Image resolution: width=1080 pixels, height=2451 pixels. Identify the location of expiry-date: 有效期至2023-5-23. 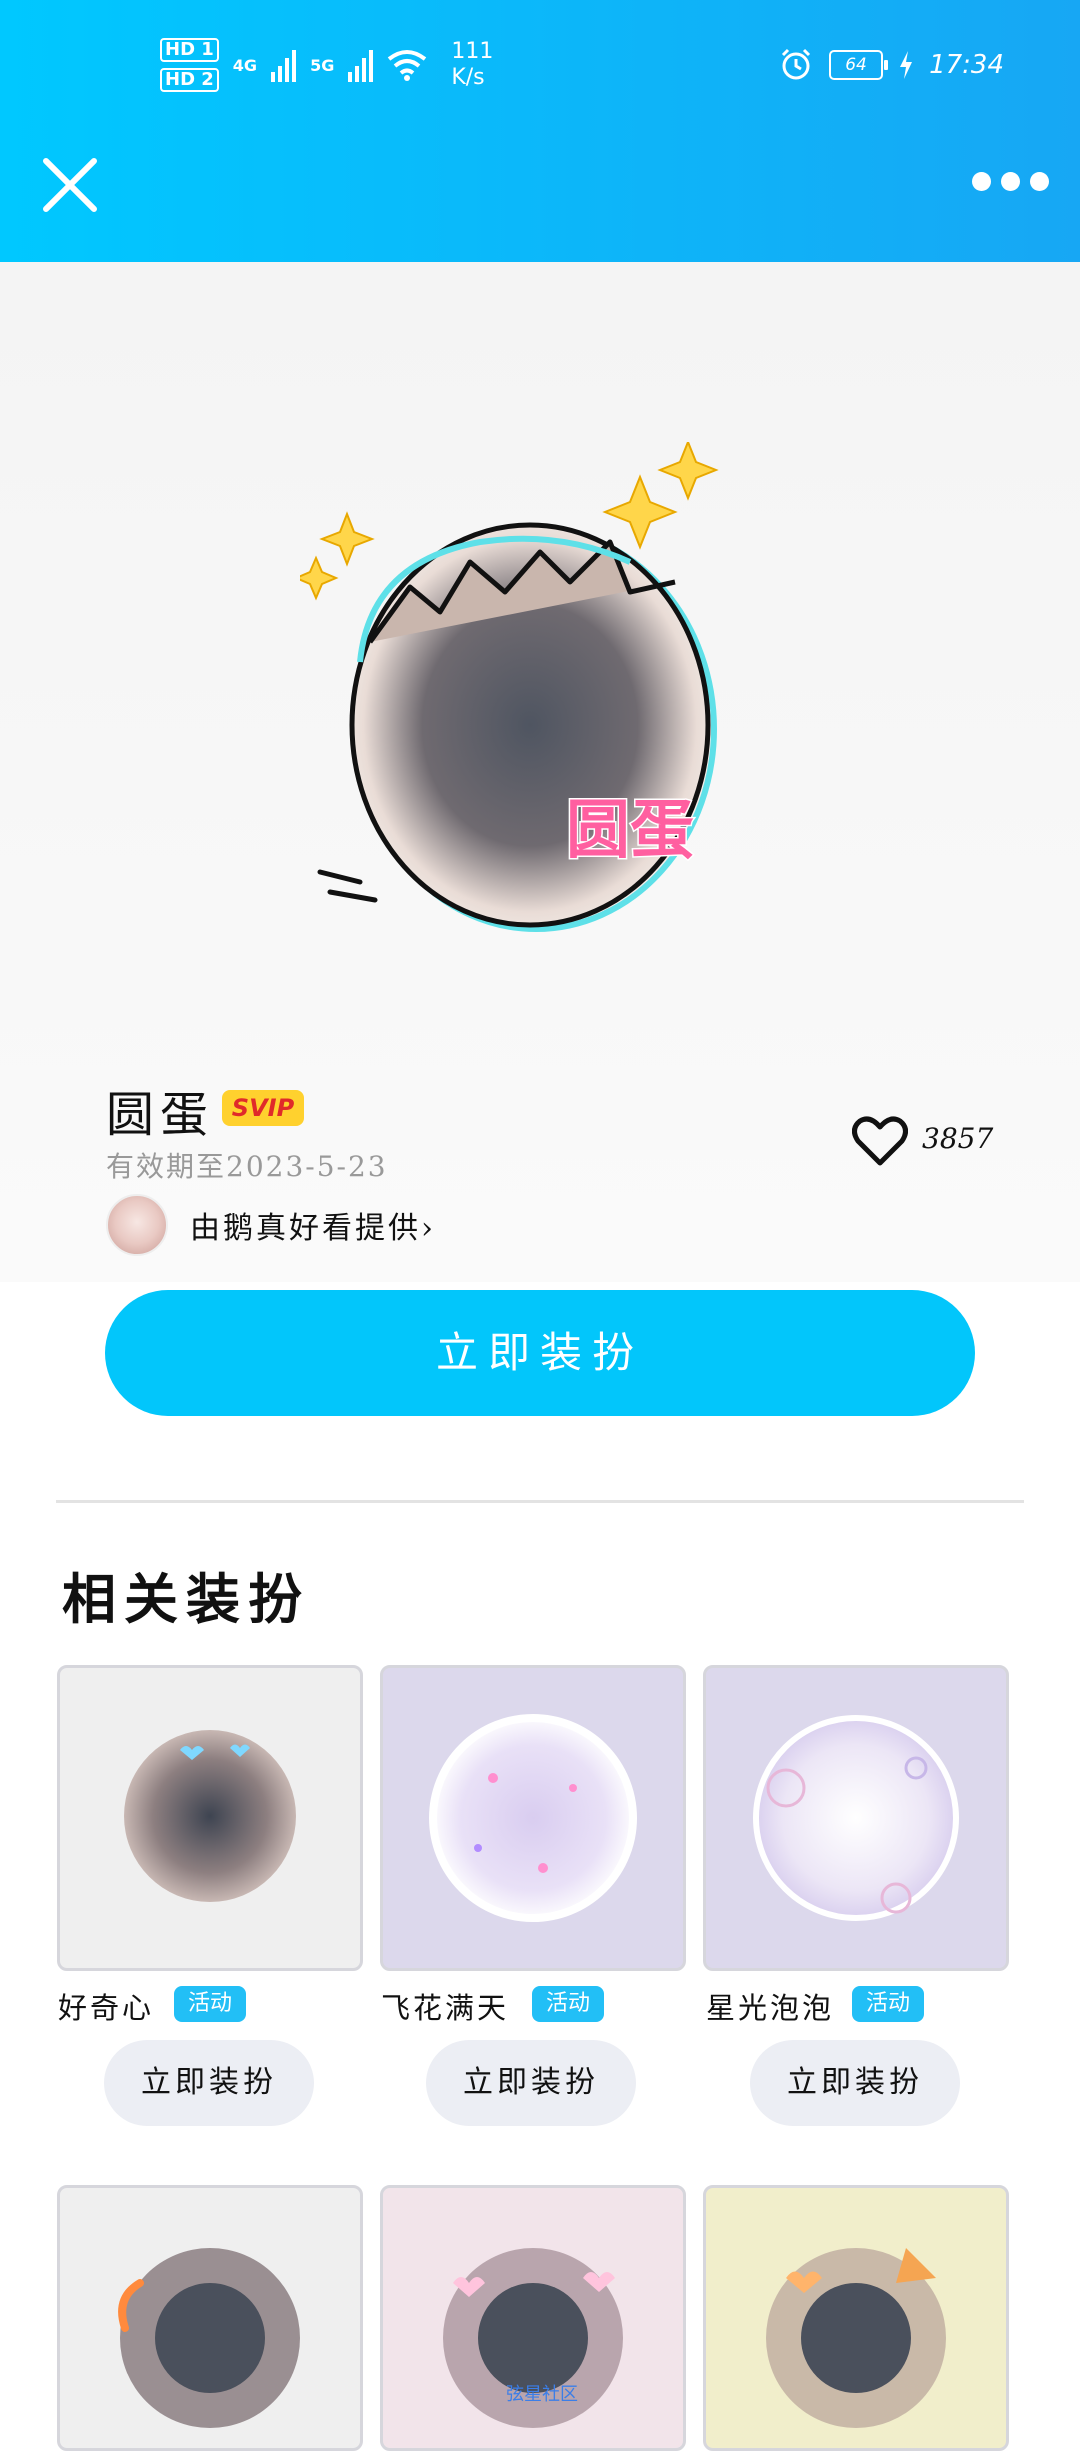
(247, 1166).